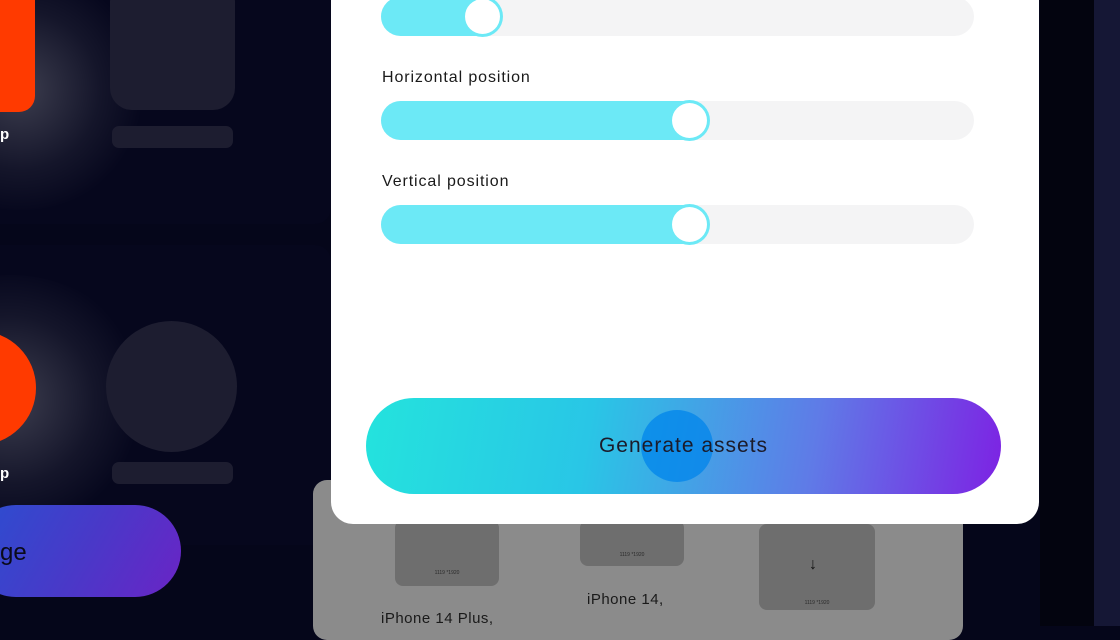 The height and width of the screenshot is (640, 1120). I want to click on placeholder-icon-square, so click(172, 55).